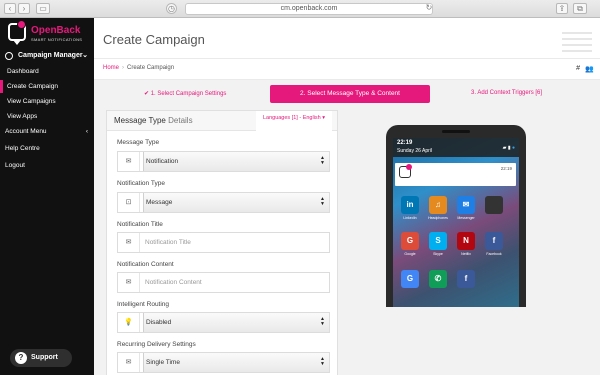 The width and height of the screenshot is (600, 375). What do you see at coordinates (506, 93) in the screenshot?
I see `step-context-triggers: 3. Add Context Triggers [6]` at bounding box center [506, 93].